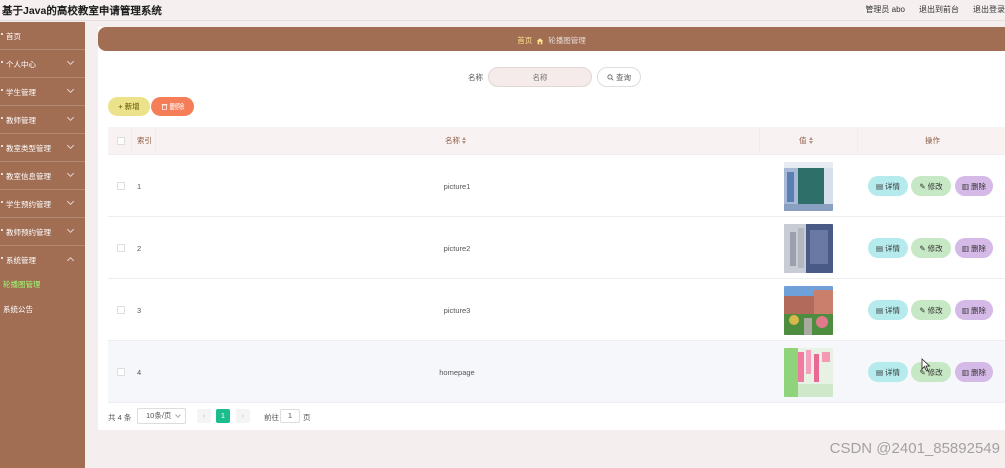 The height and width of the screenshot is (468, 1005). Describe the element at coordinates (28, 232) in the screenshot. I see `sidebar-item-label: 教师预约管理` at that location.